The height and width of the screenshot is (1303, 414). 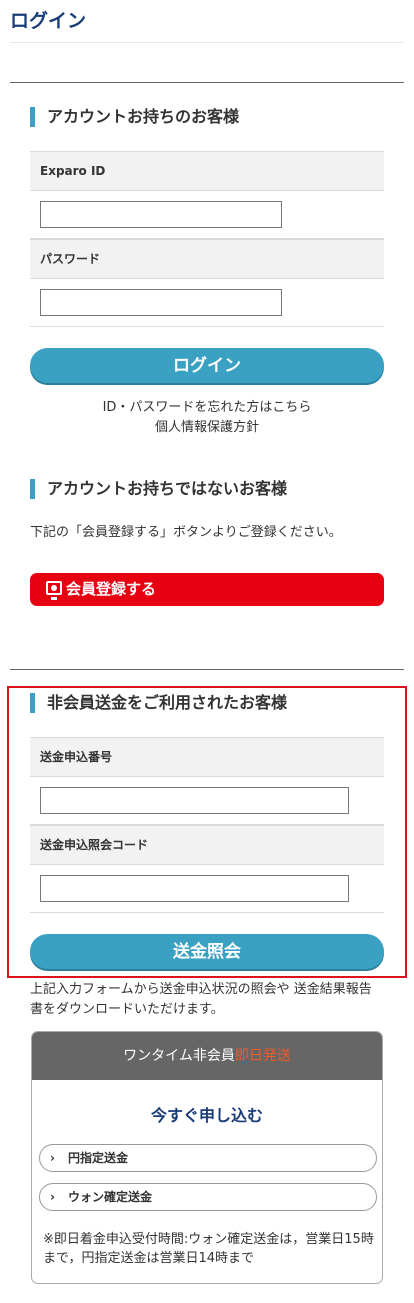 I want to click on apply-title: 今すぐ申し込む, so click(x=206, y=1115).